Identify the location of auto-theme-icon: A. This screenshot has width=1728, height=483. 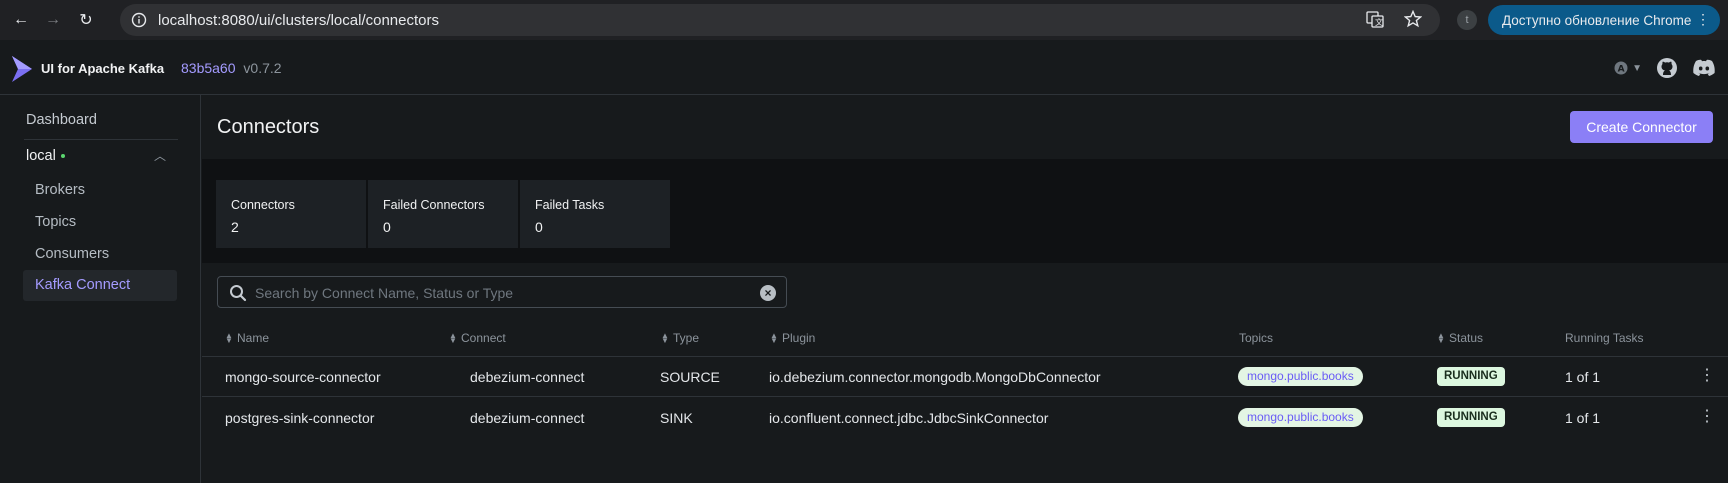
(1621, 68).